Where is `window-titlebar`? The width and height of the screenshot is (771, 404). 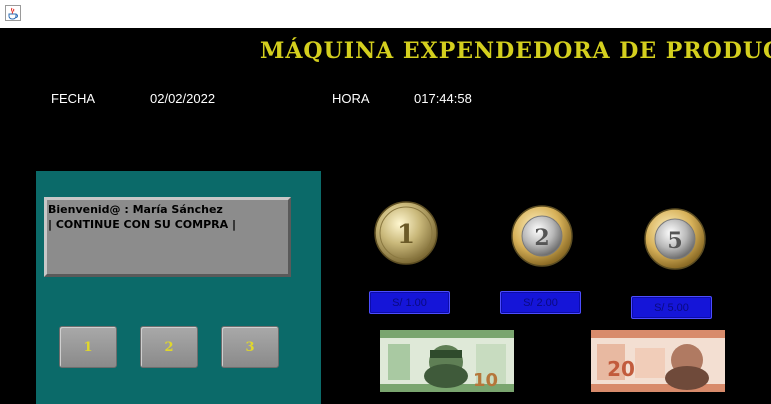
window-titlebar is located at coordinates (385, 14).